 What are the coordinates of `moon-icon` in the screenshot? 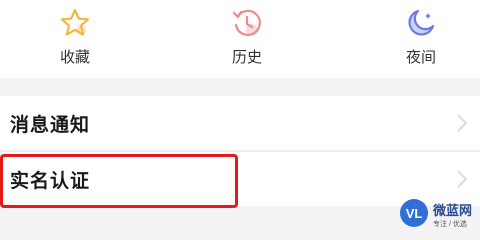 It's located at (421, 22).